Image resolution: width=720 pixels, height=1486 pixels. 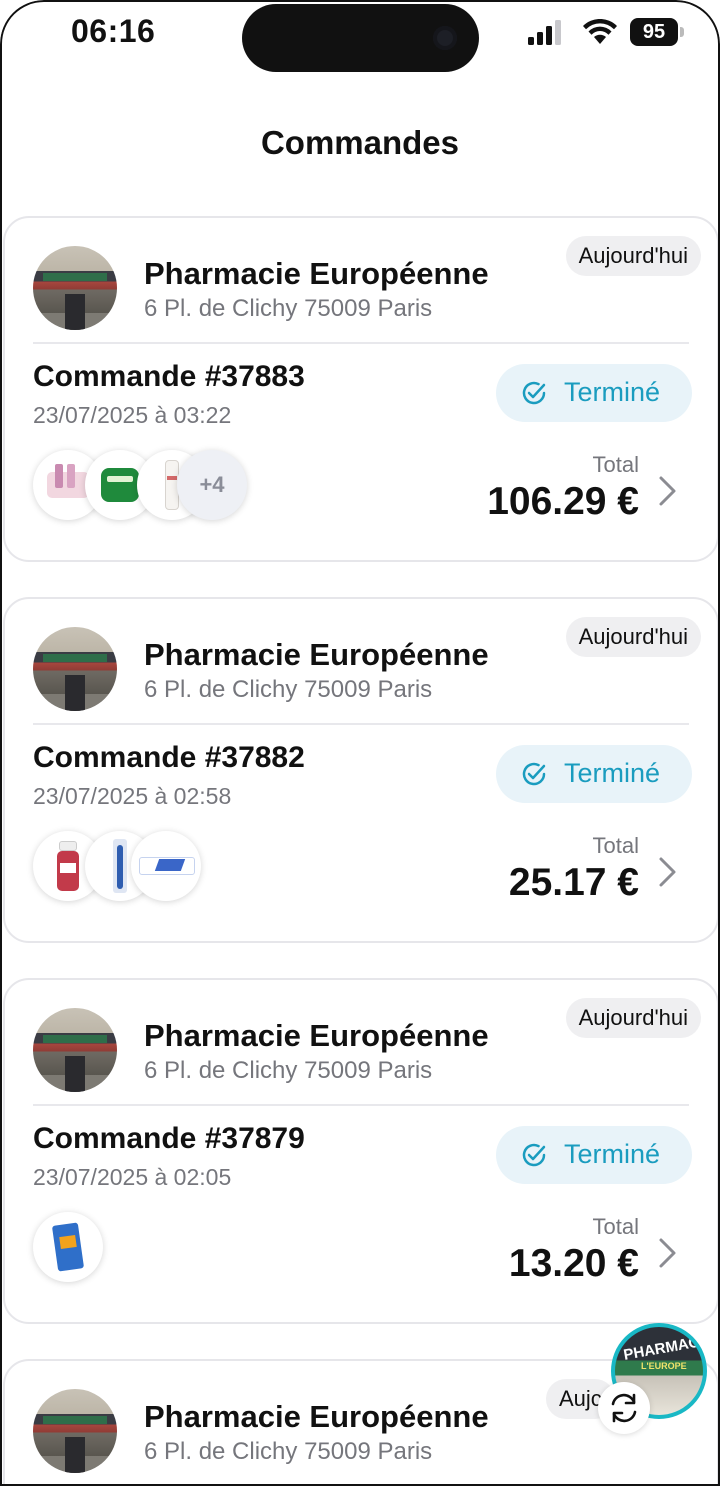 What do you see at coordinates (573, 1263) in the screenshot?
I see `total-value: 13.20 €` at bounding box center [573, 1263].